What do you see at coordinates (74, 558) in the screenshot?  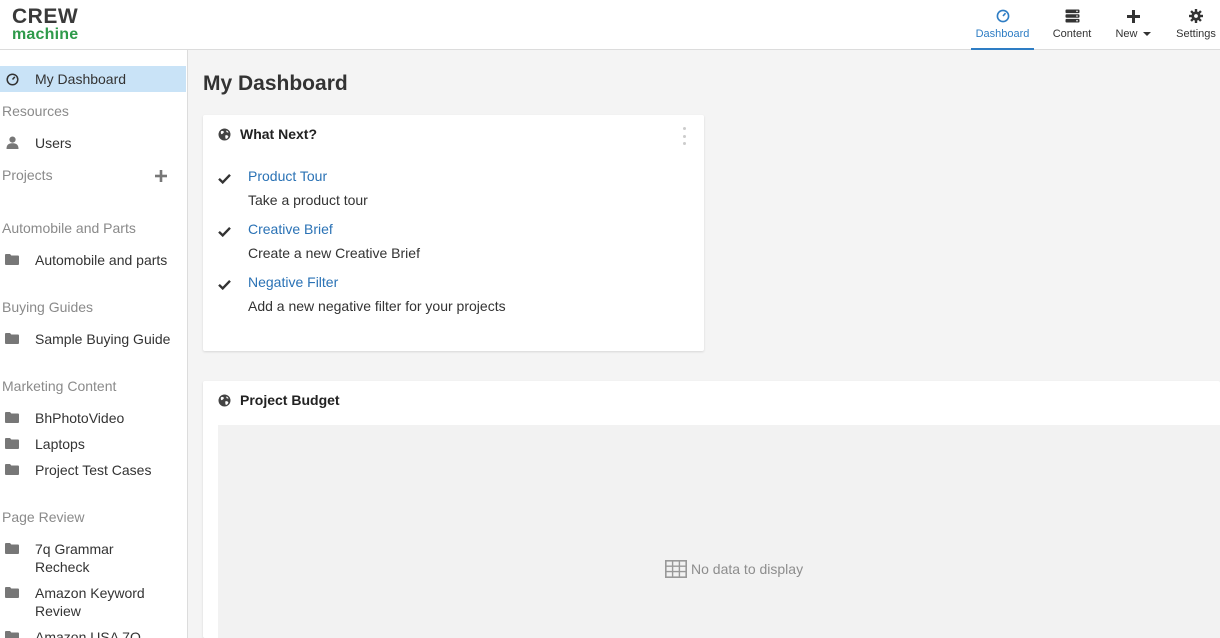 I see `sidebar-item-label: 7q Grammar Recheck` at bounding box center [74, 558].